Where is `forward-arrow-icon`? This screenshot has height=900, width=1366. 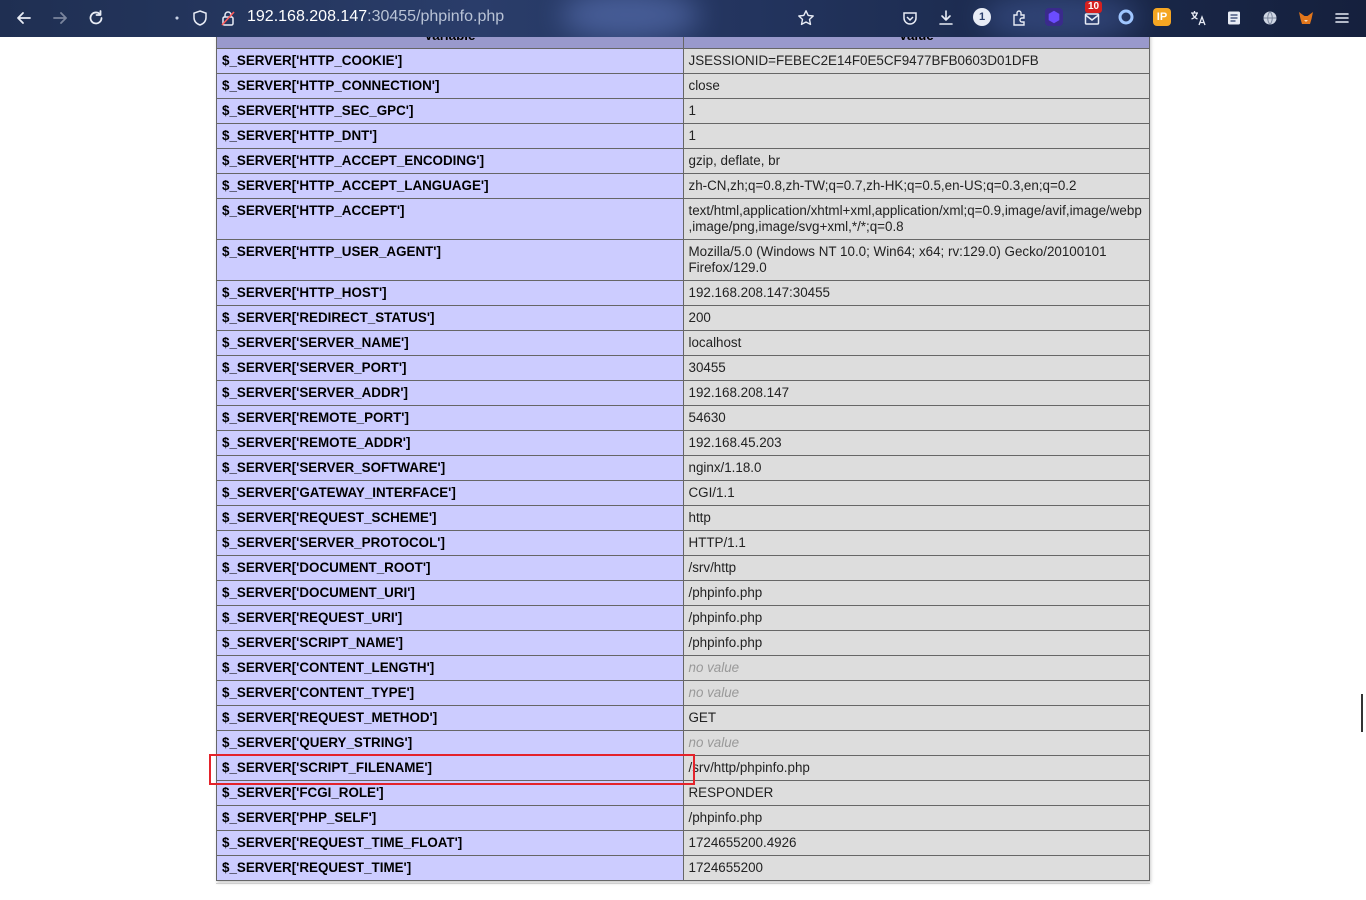
forward-arrow-icon is located at coordinates (60, 18).